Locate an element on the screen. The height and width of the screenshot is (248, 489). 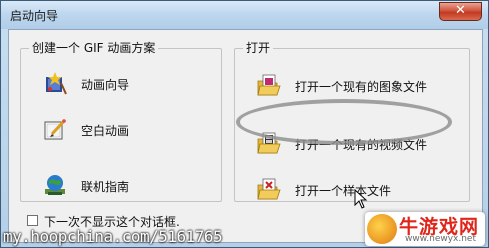
open-image-file-icon is located at coordinates (269, 85).